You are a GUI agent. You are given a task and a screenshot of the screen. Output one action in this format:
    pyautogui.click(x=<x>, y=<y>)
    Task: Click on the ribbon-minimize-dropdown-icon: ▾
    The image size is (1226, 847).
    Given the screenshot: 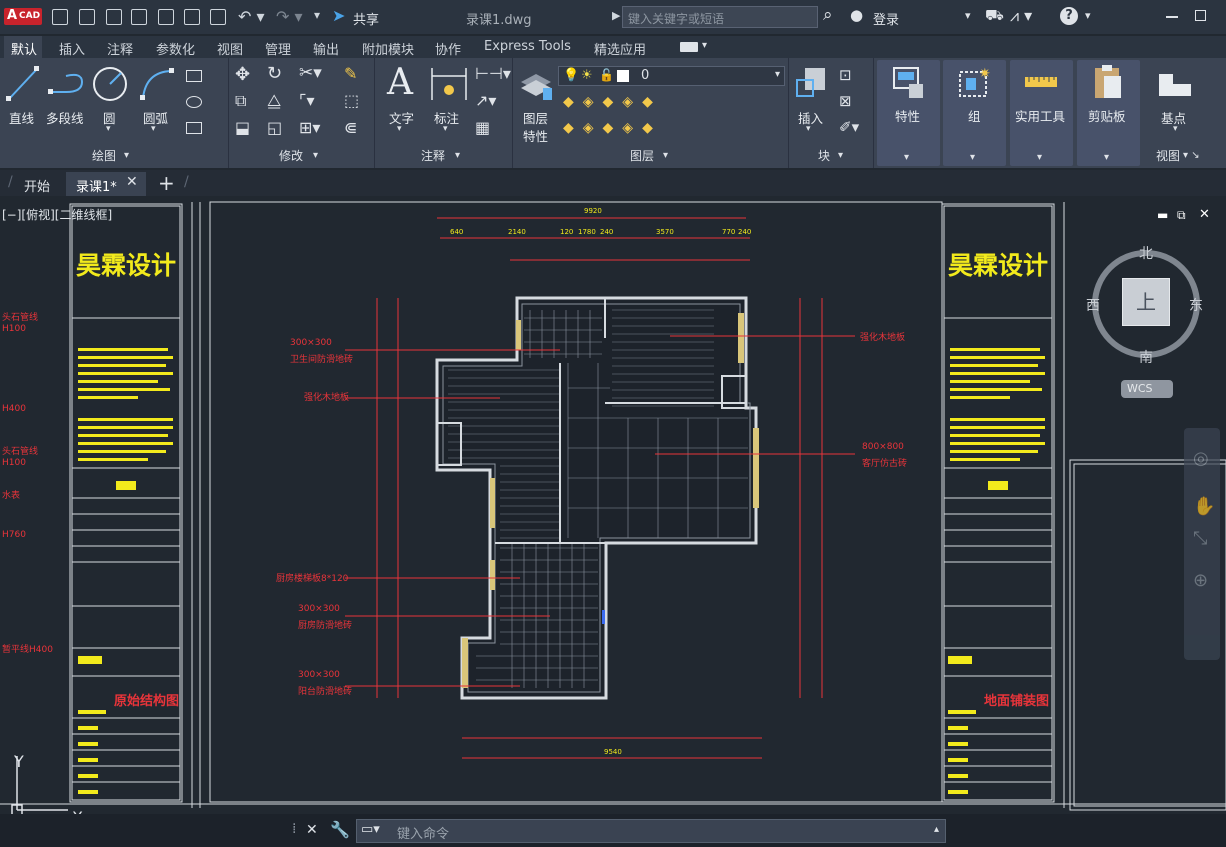 What is the action you would take?
    pyautogui.click(x=704, y=45)
    